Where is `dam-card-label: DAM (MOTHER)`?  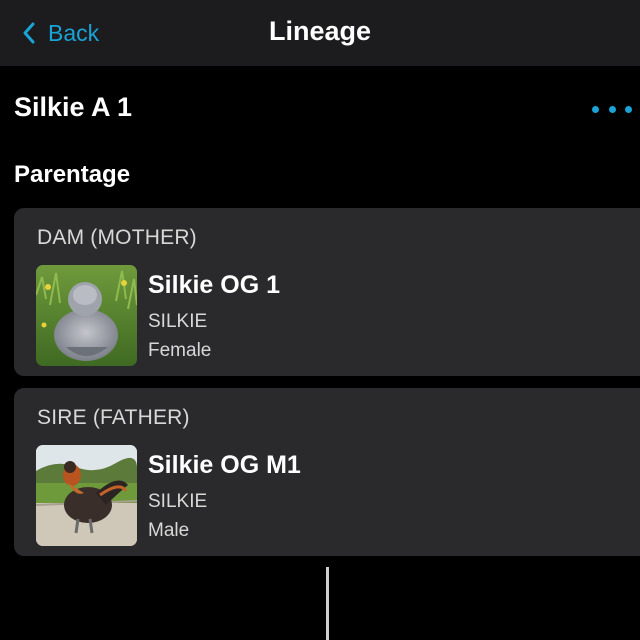 dam-card-label: DAM (MOTHER) is located at coordinates (117, 237).